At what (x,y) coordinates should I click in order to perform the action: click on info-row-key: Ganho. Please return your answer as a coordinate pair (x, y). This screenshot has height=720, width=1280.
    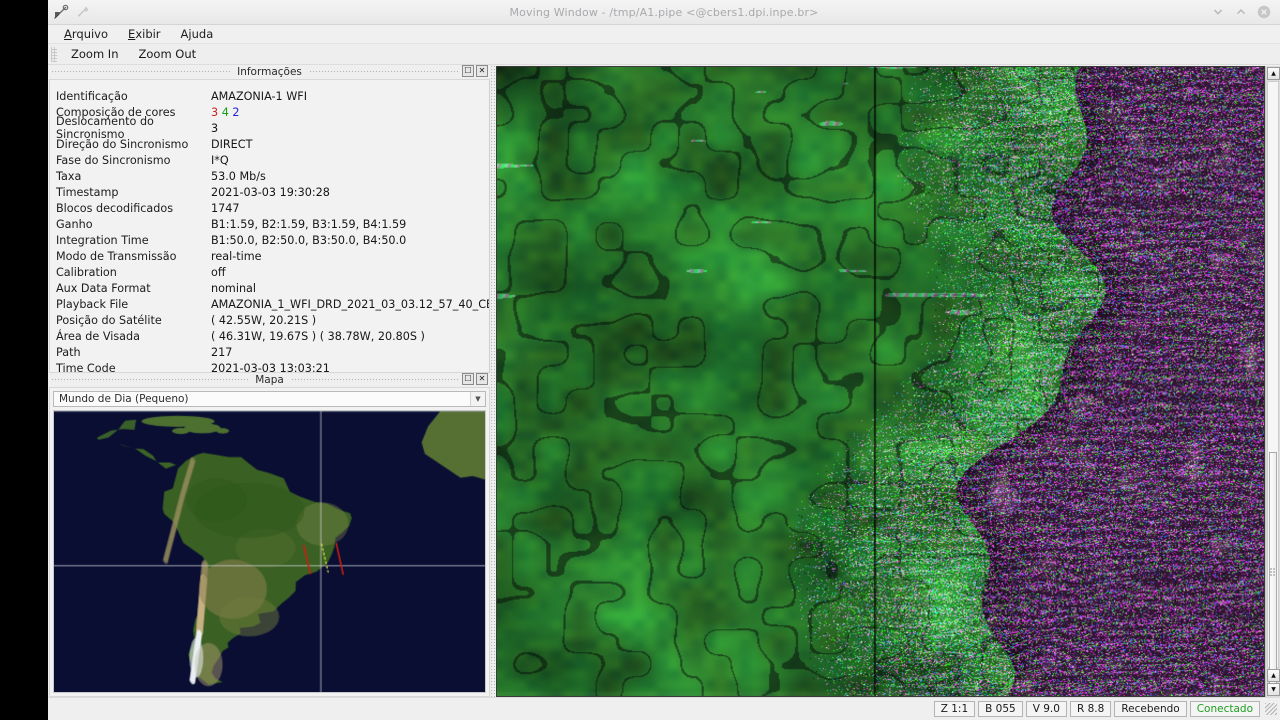
    Looking at the image, I should click on (74, 224).